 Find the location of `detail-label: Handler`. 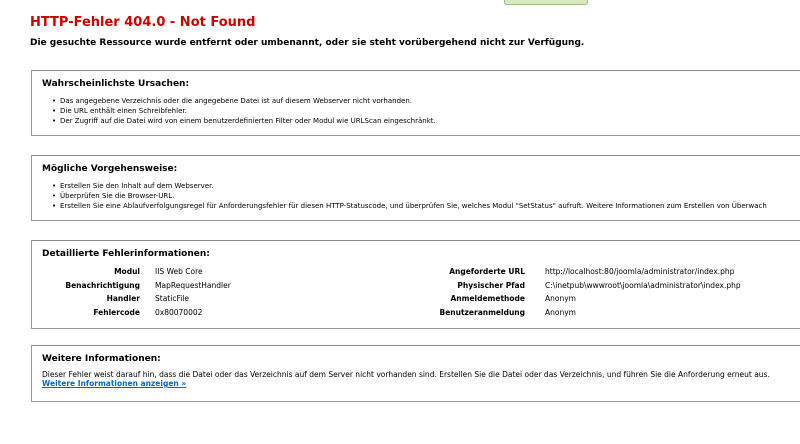

detail-label: Handler is located at coordinates (123, 298).